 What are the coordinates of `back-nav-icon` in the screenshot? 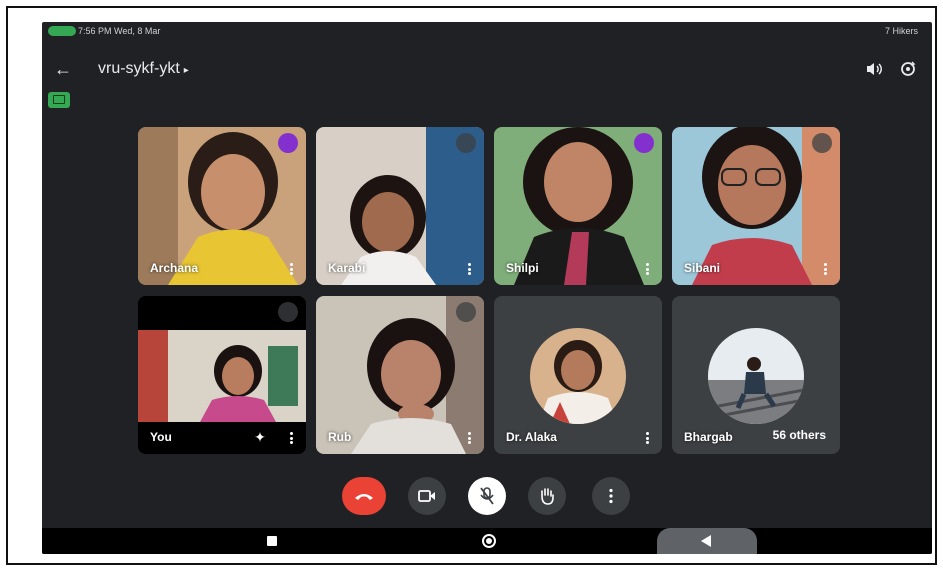 It's located at (706, 541).